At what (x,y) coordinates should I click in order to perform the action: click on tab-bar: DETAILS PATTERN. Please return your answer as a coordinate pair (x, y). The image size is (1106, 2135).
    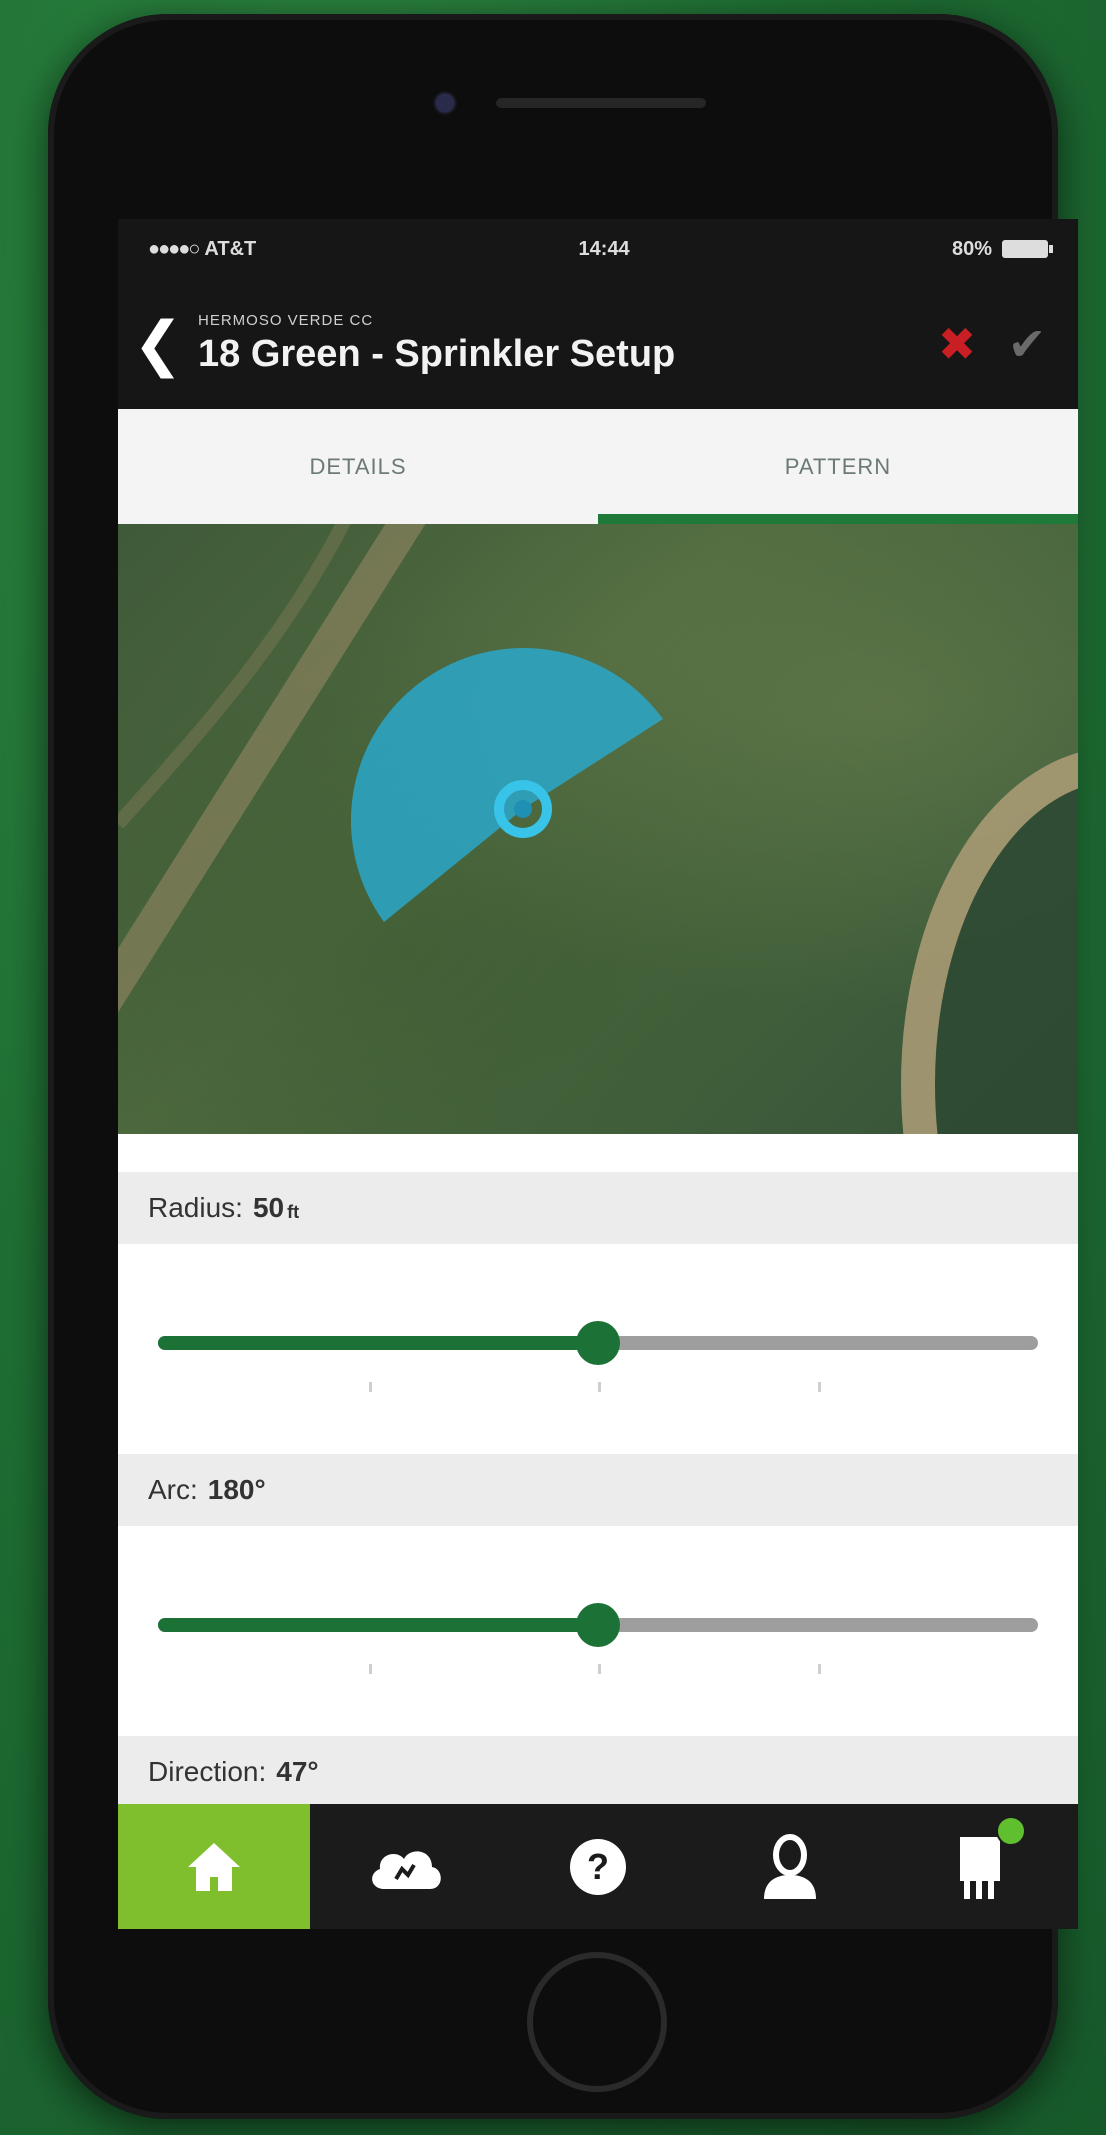
    Looking at the image, I should click on (598, 466).